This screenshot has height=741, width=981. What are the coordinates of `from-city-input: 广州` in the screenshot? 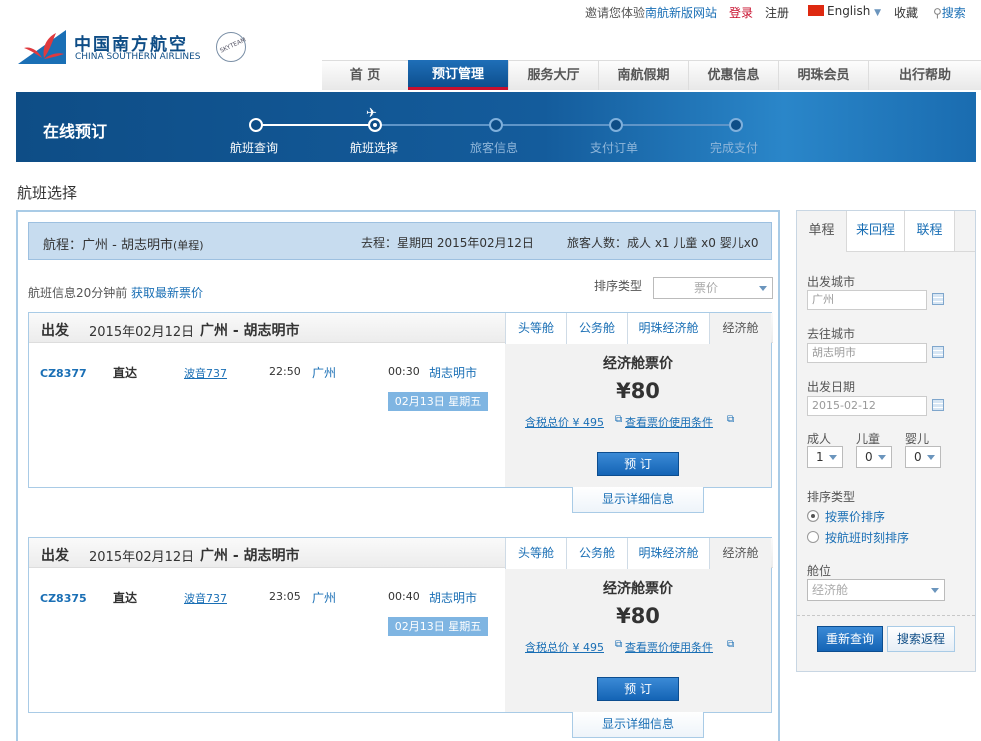 It's located at (867, 300).